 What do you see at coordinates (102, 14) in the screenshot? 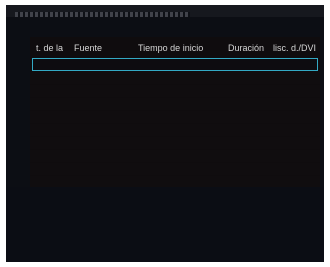
I see `header-text-artifact` at bounding box center [102, 14].